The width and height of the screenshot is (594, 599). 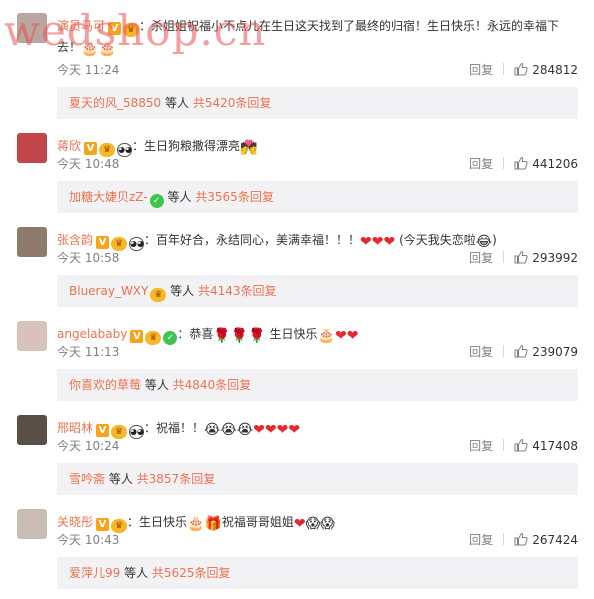 What do you see at coordinates (176, 479) in the screenshot?
I see `sub-reply-count: 共3857条回复` at bounding box center [176, 479].